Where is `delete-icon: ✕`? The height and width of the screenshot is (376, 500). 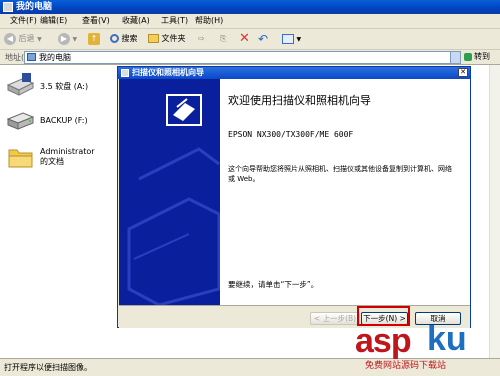 delete-icon: ✕ is located at coordinates (244, 38).